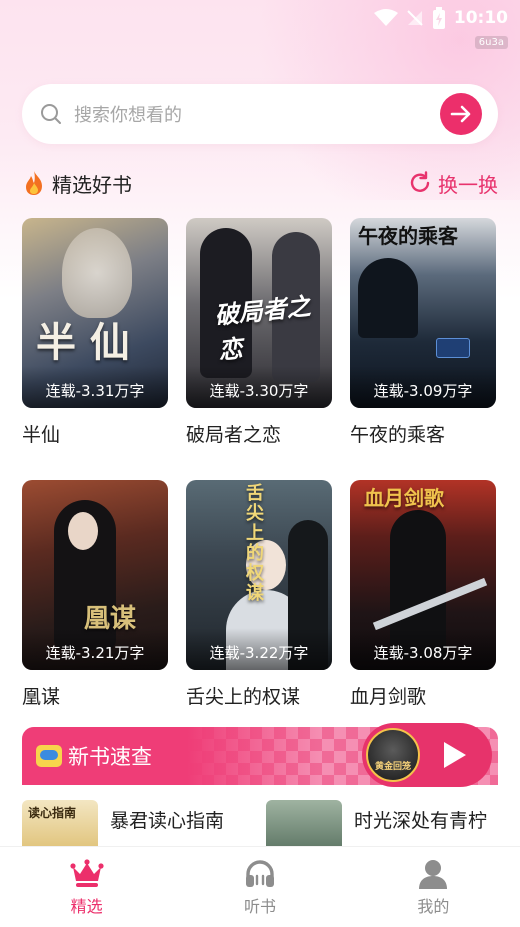 Image resolution: width=520 pixels, height=927 pixels. I want to click on book-status: 连载-3.30万字, so click(259, 387).